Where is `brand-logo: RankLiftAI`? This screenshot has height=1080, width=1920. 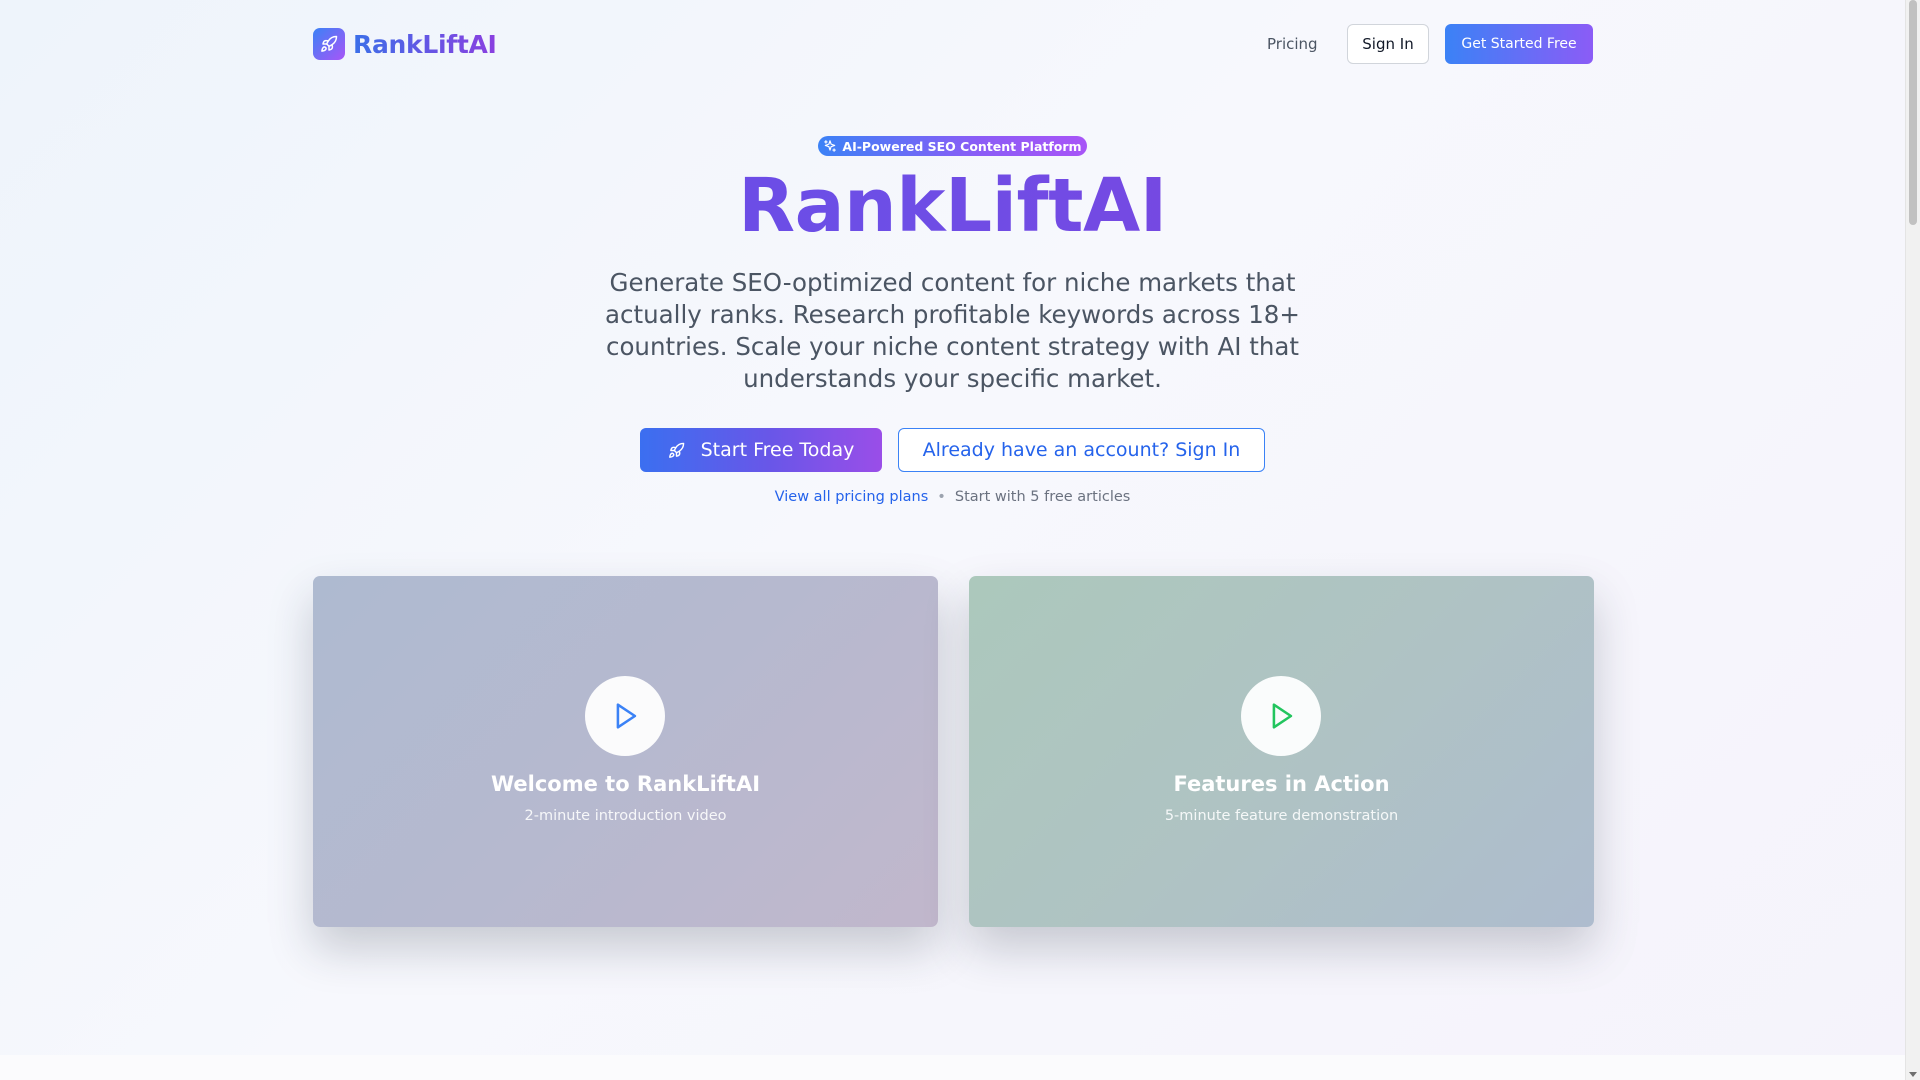 brand-logo: RankLiftAI is located at coordinates (405, 44).